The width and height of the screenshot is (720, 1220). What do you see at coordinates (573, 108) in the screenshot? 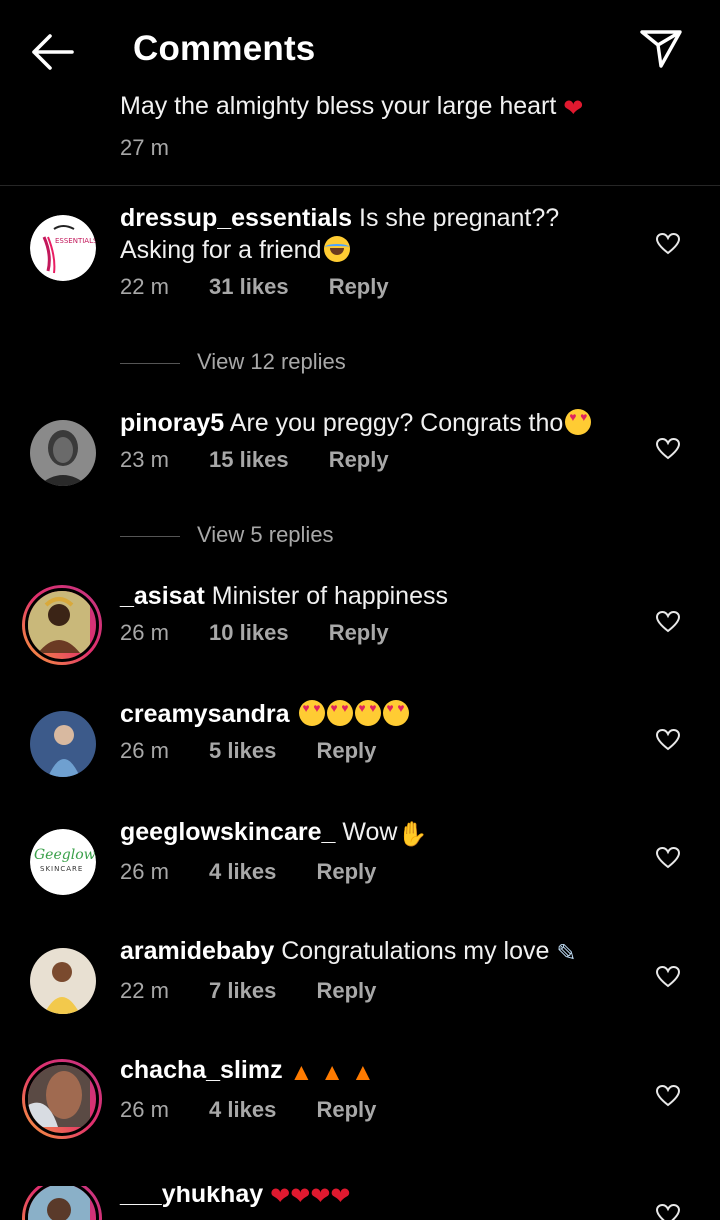
I see `red-heart-emoji: ❤` at bounding box center [573, 108].